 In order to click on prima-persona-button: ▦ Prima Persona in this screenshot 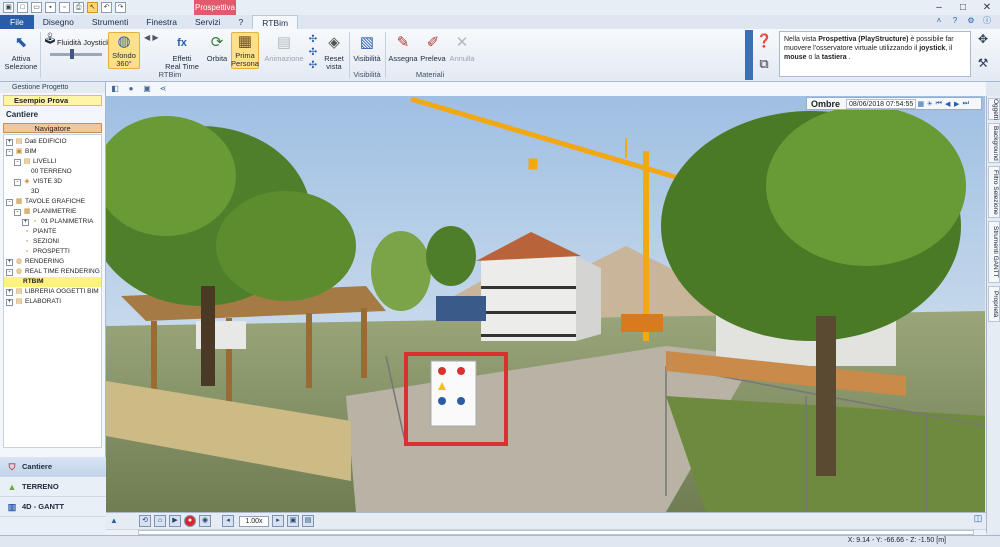, I will do `click(245, 50)`.